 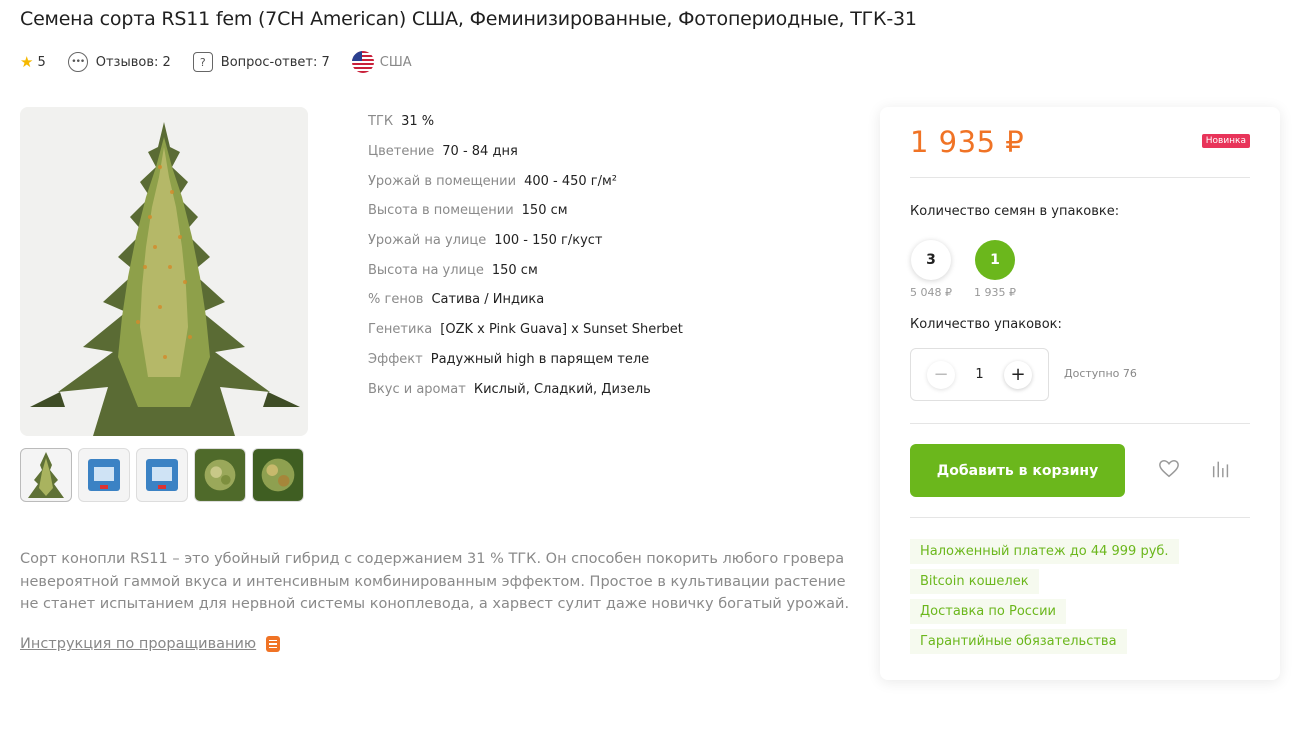 What do you see at coordinates (468, 211) in the screenshot?
I see `spec-row: Высота в помещении 150 см` at bounding box center [468, 211].